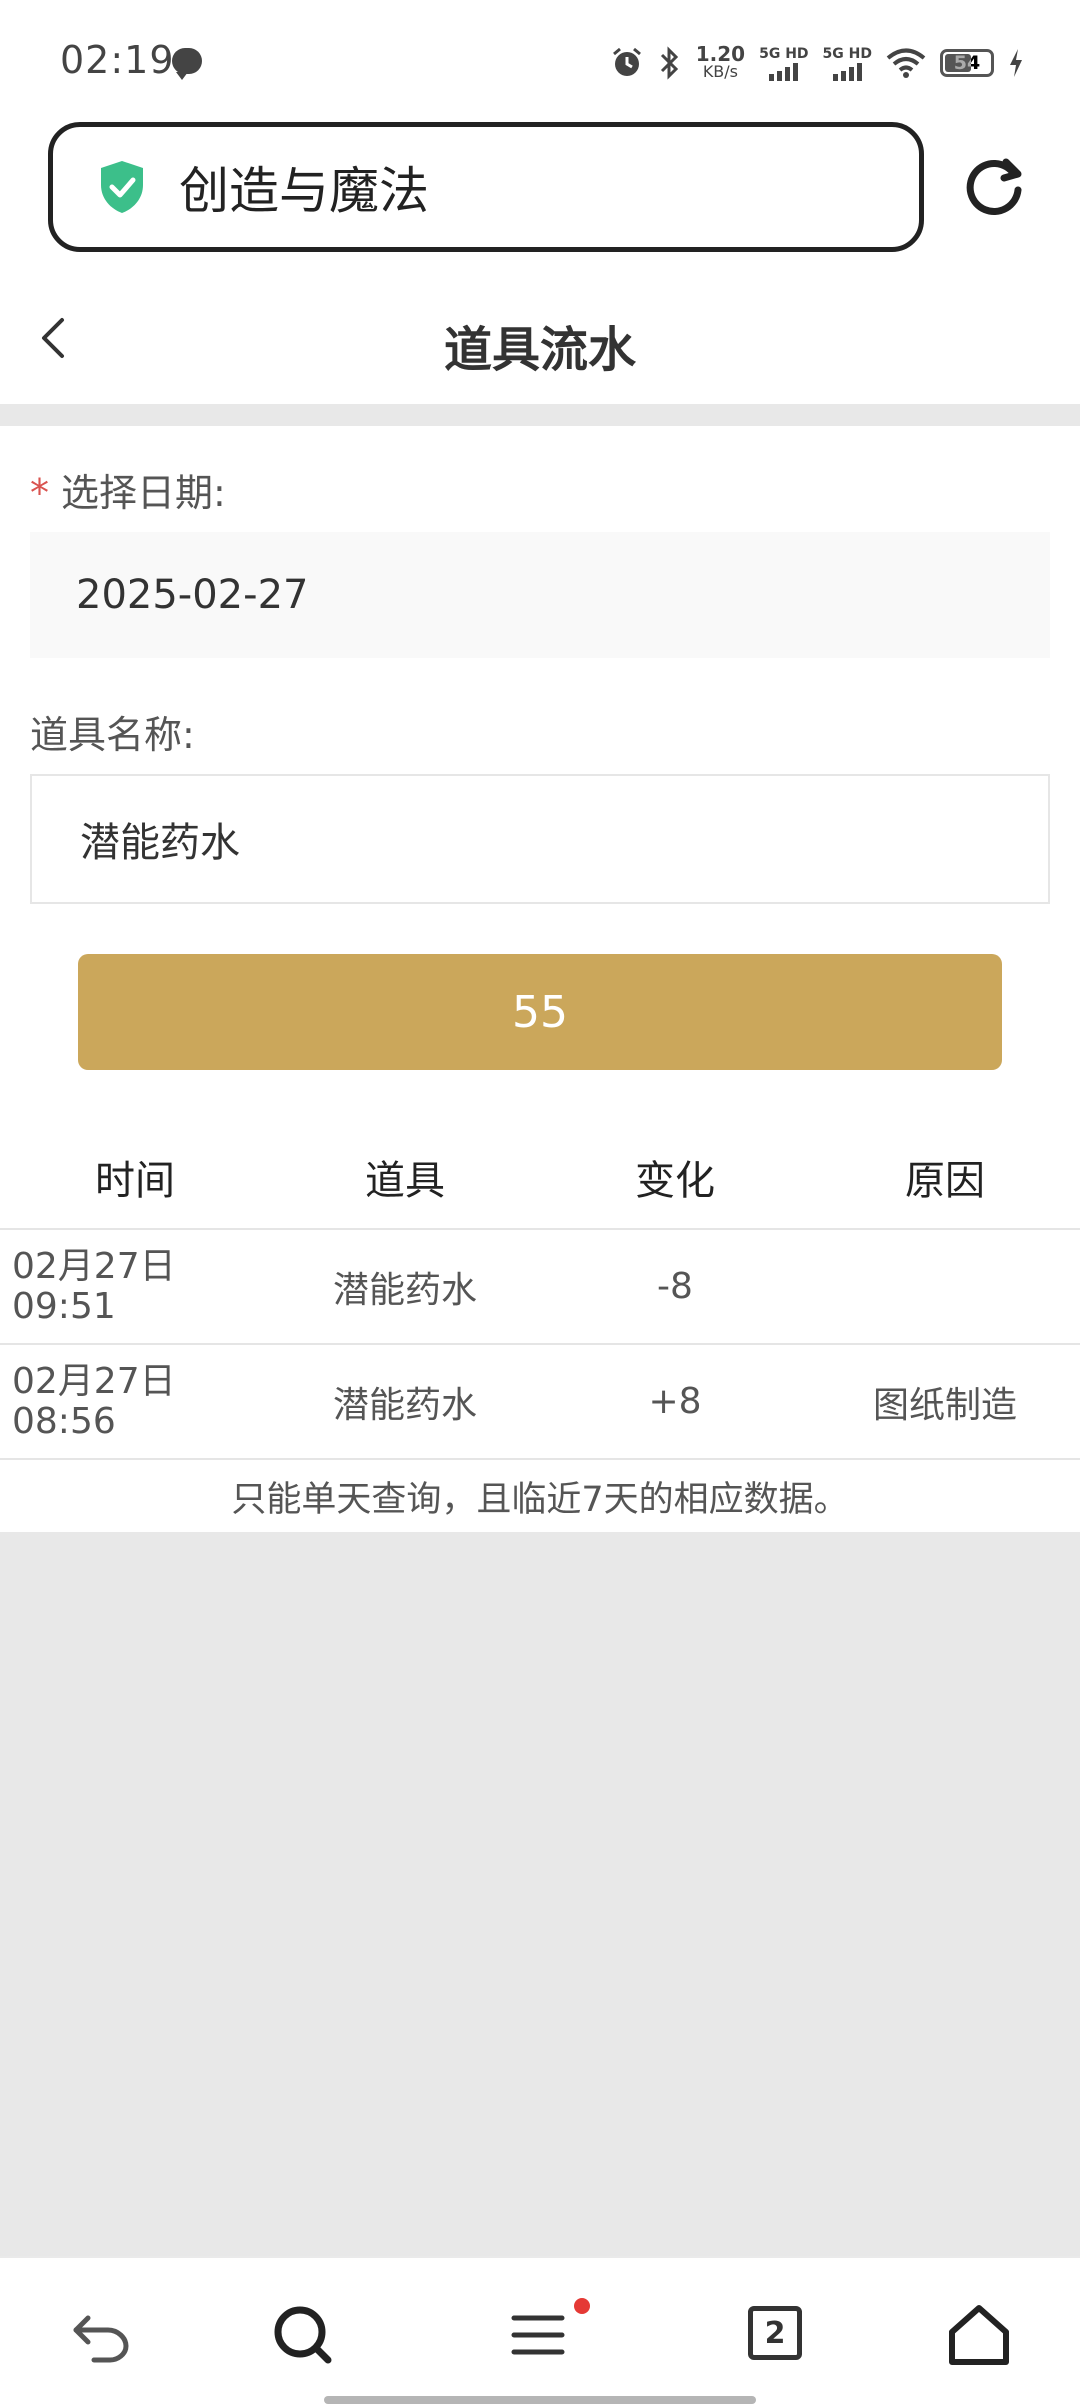  I want to click on sim2-signal: 5G HD, so click(847, 63).